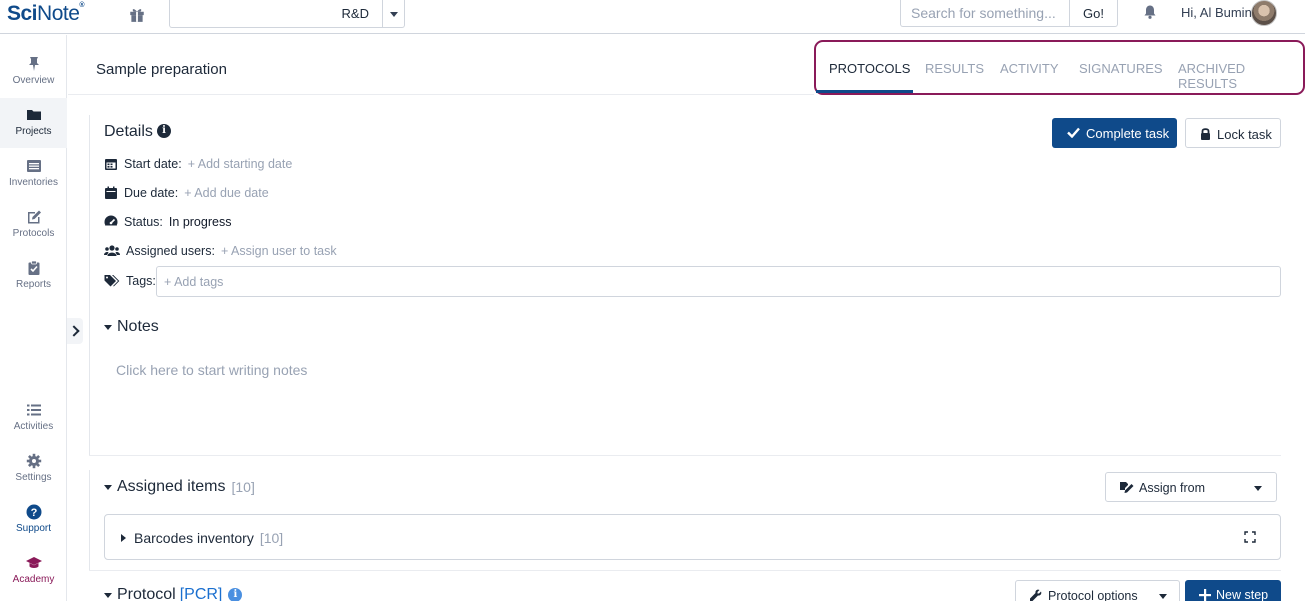  Describe the element at coordinates (1150, 12) in the screenshot. I see `bell-icon` at that location.